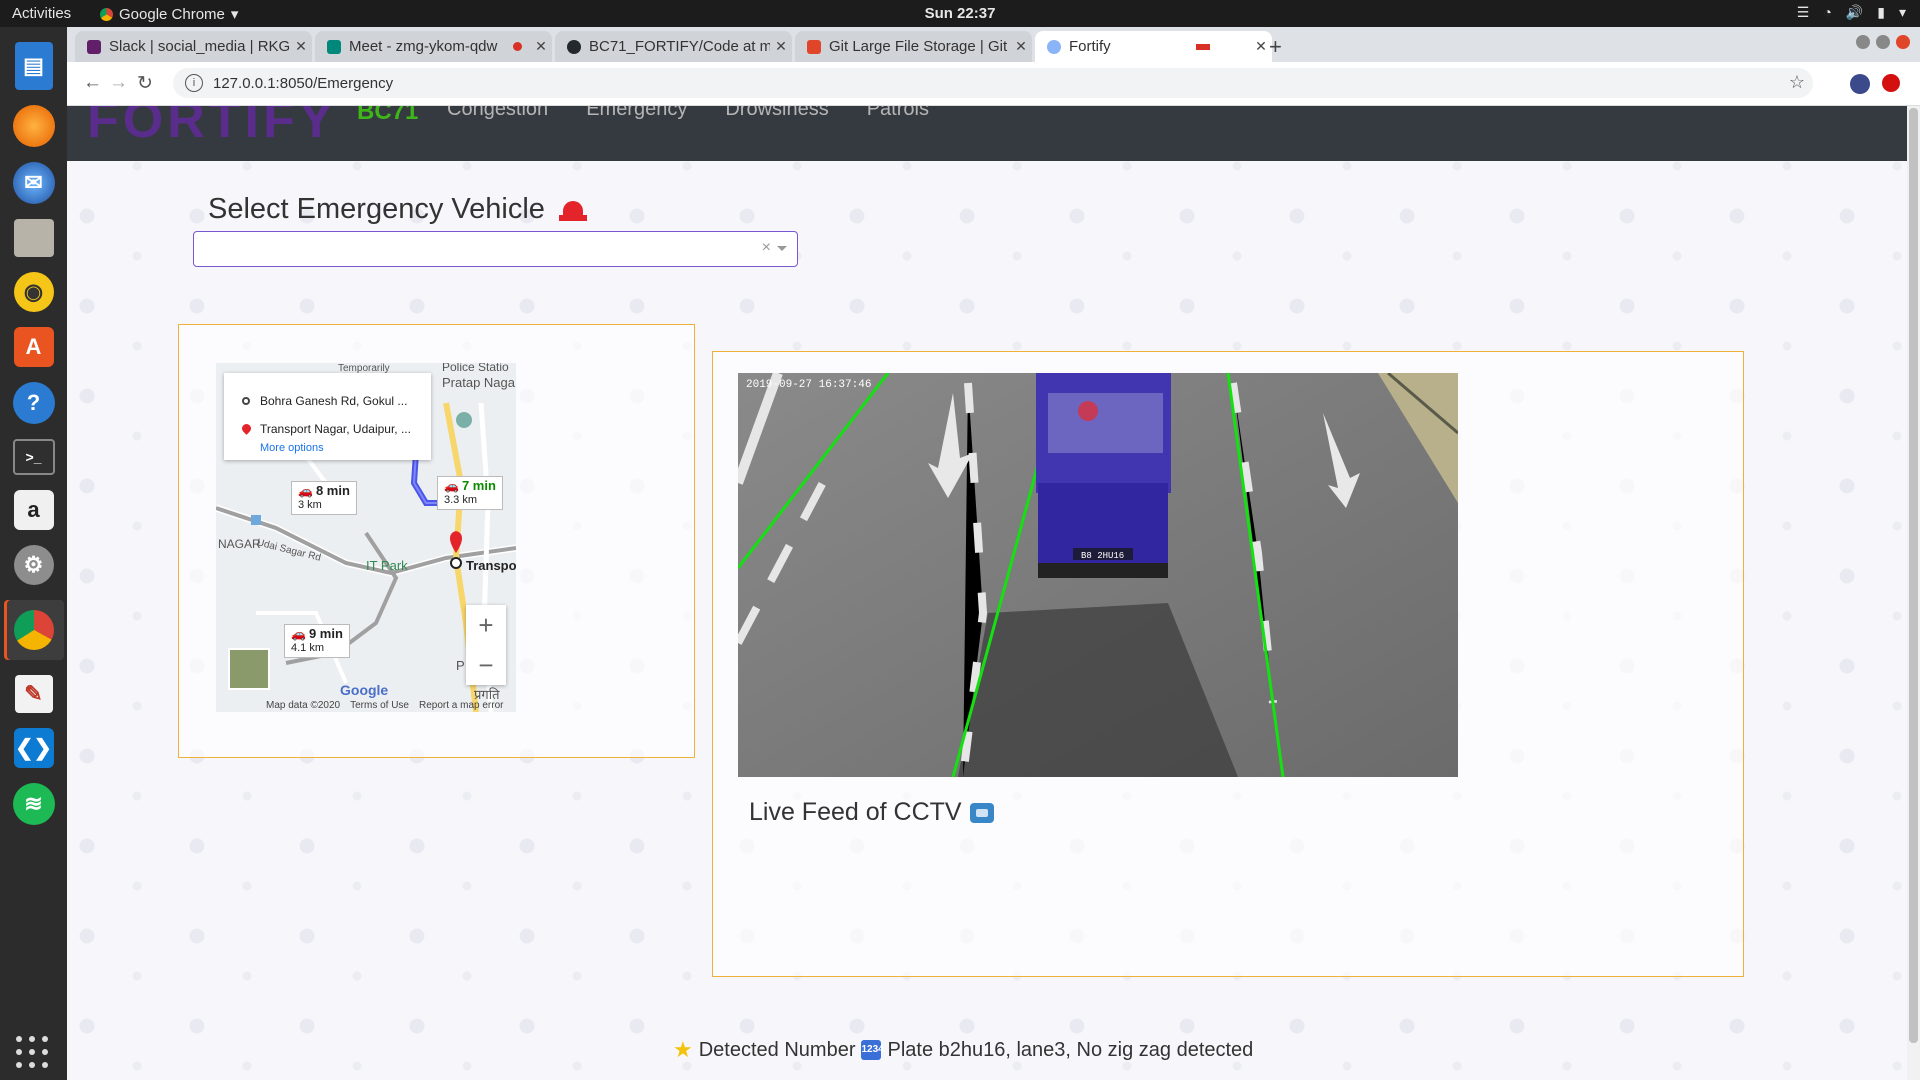 The height and width of the screenshot is (1080, 1920). I want to click on more-options-link: More options, so click(292, 448).